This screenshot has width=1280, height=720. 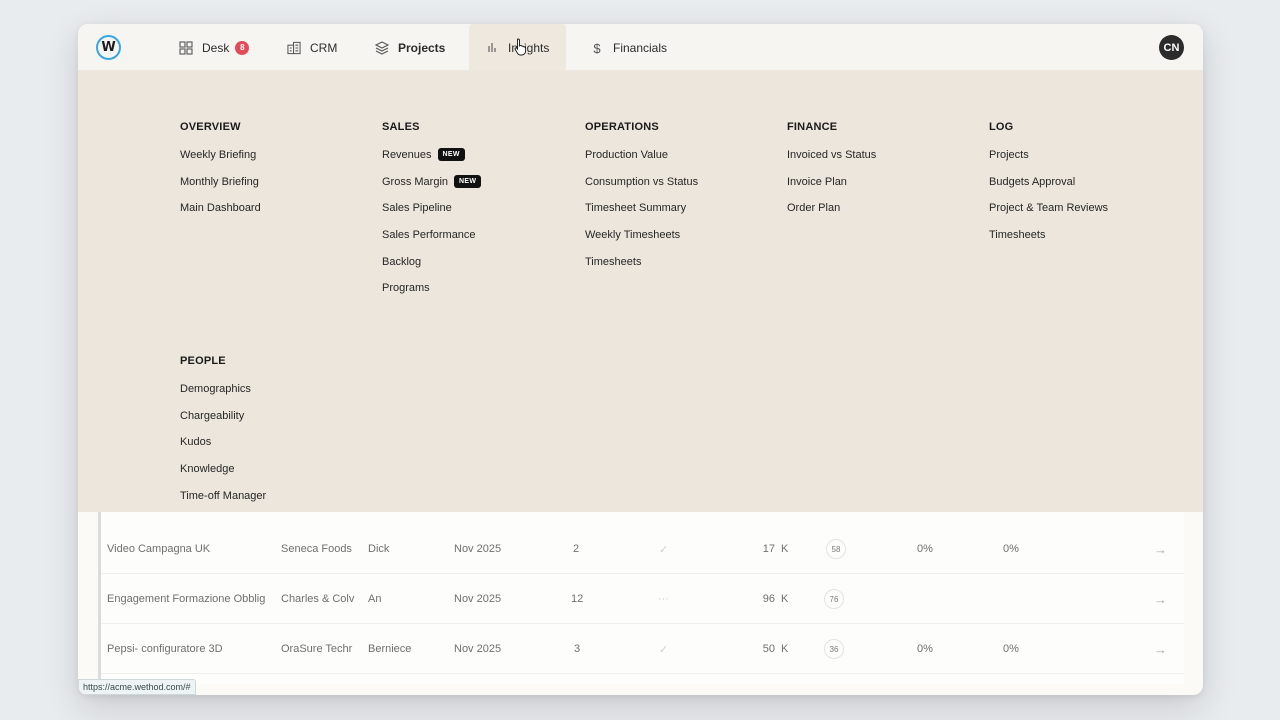 What do you see at coordinates (242, 47) in the screenshot?
I see `notification-badge: 8` at bounding box center [242, 47].